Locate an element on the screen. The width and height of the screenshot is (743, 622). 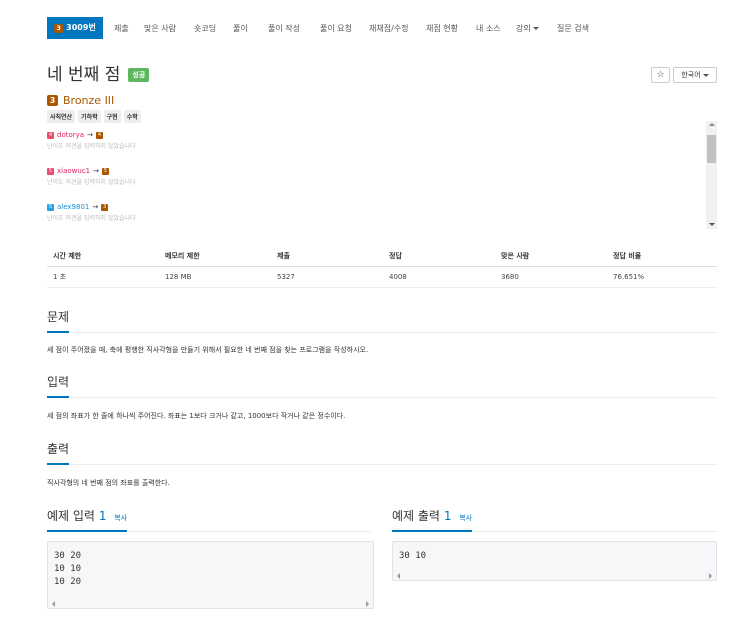
problem-section-header: 문제 is located at coordinates (382, 319).